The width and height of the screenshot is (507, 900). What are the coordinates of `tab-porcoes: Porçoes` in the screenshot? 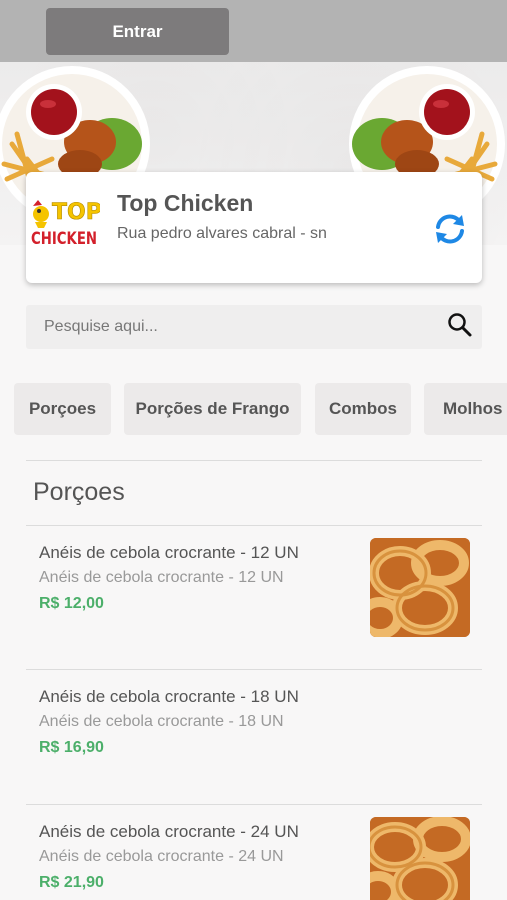 It's located at (62, 409).